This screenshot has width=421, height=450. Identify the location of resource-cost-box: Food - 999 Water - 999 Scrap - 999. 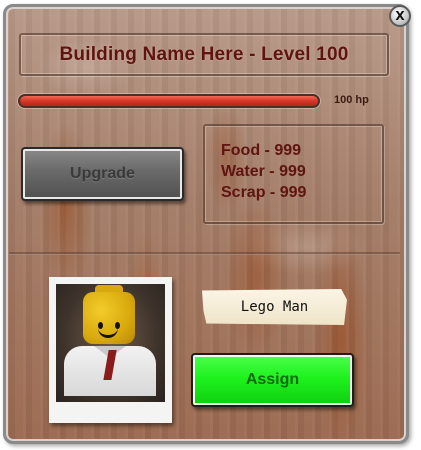
(293, 174).